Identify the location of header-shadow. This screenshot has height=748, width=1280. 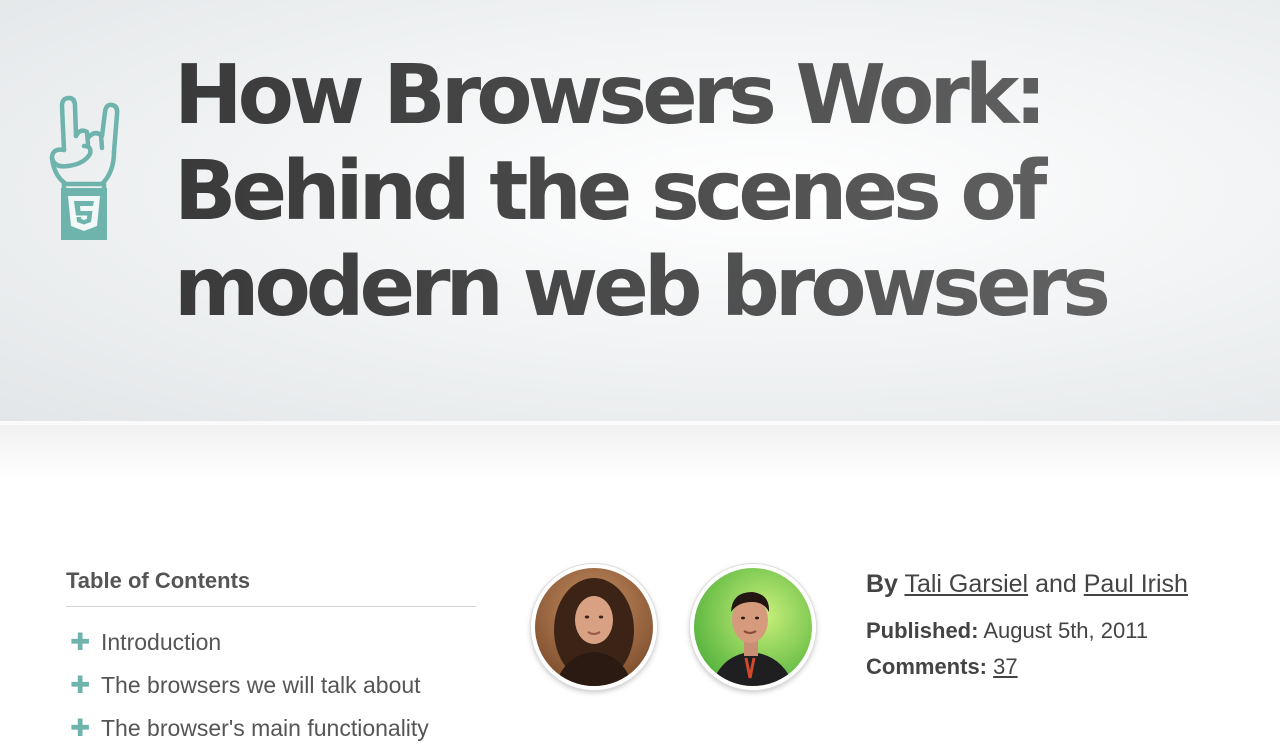
(640, 451).